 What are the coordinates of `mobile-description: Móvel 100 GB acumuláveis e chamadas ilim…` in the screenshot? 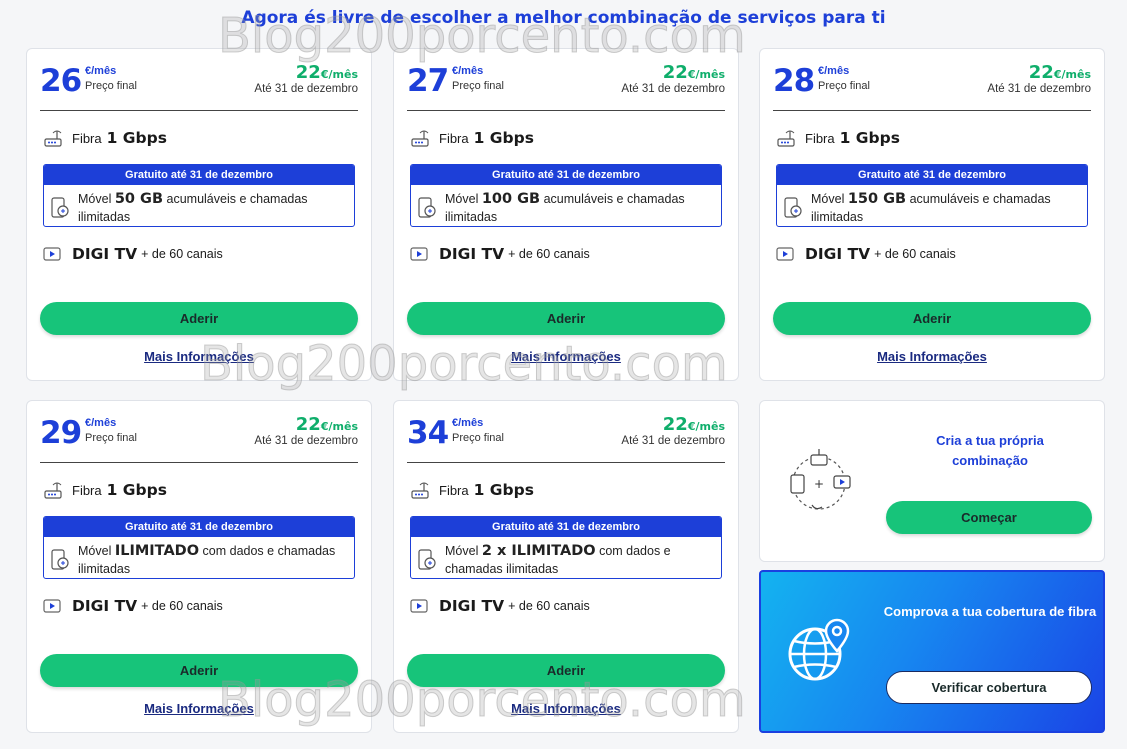 It's located at (565, 207).